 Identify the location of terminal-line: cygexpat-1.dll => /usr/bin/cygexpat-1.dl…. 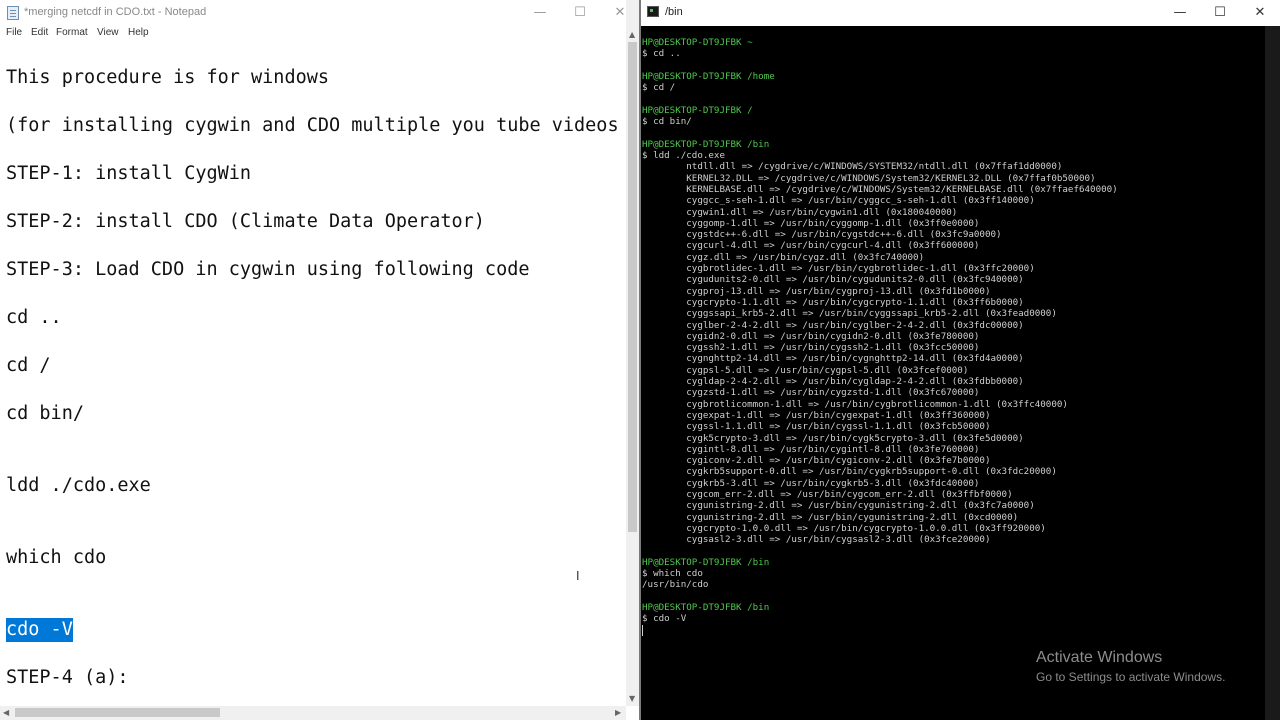
(816, 415).